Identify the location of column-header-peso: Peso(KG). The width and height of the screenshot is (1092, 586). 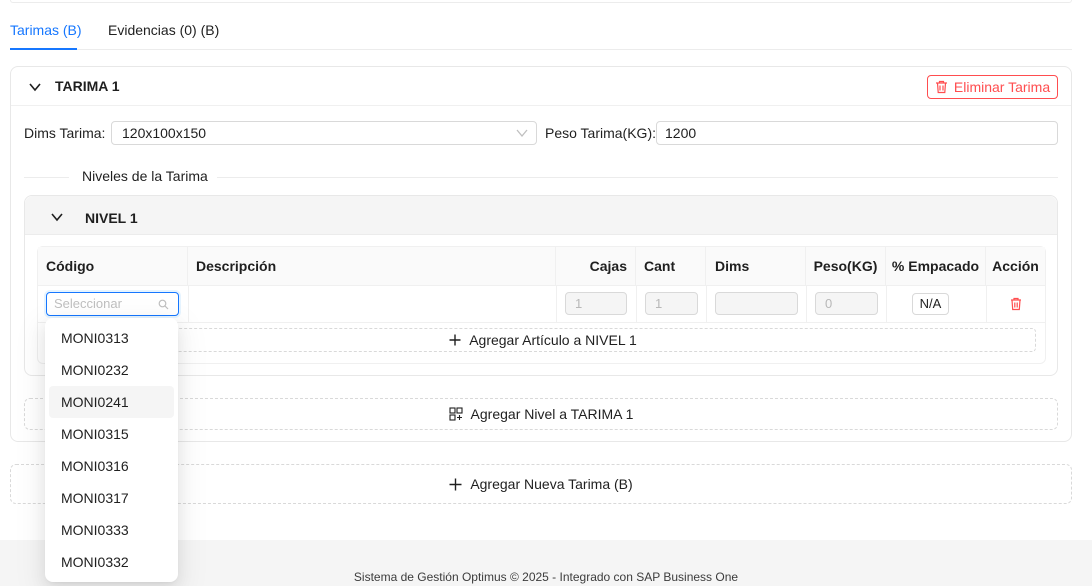
(846, 266).